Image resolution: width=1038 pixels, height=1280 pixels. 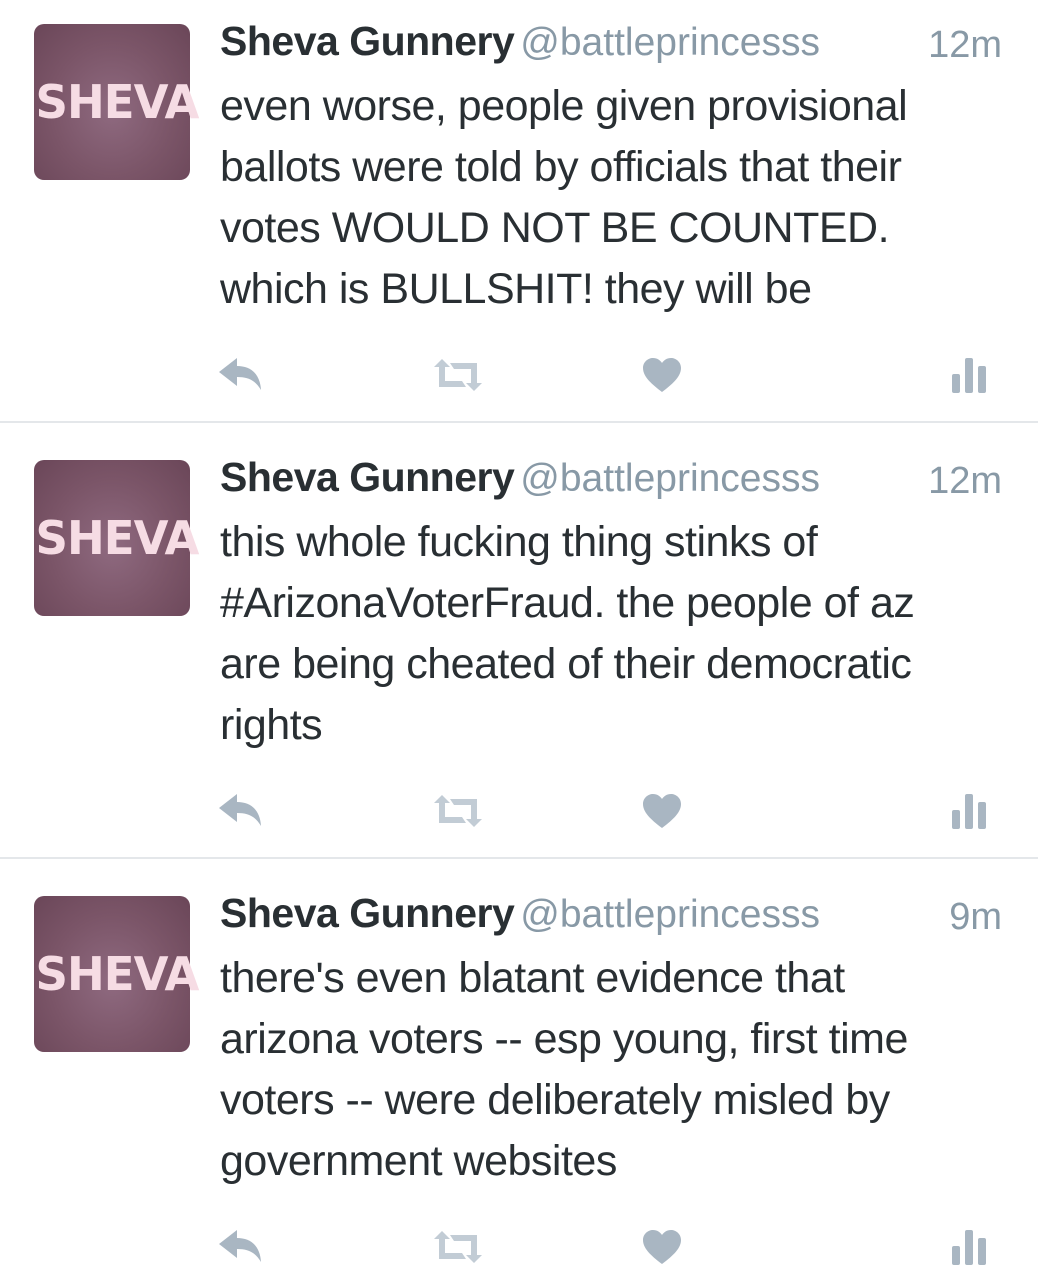 I want to click on tweet-text-line: voters -- were deliberately misled by, so click(x=555, y=1100).